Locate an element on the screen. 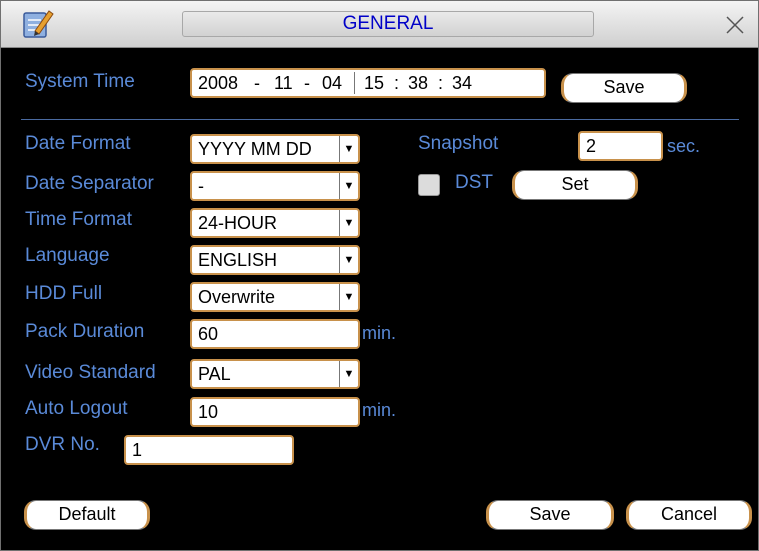  hdd-full-select: Overwrite ▼ is located at coordinates (275, 297).